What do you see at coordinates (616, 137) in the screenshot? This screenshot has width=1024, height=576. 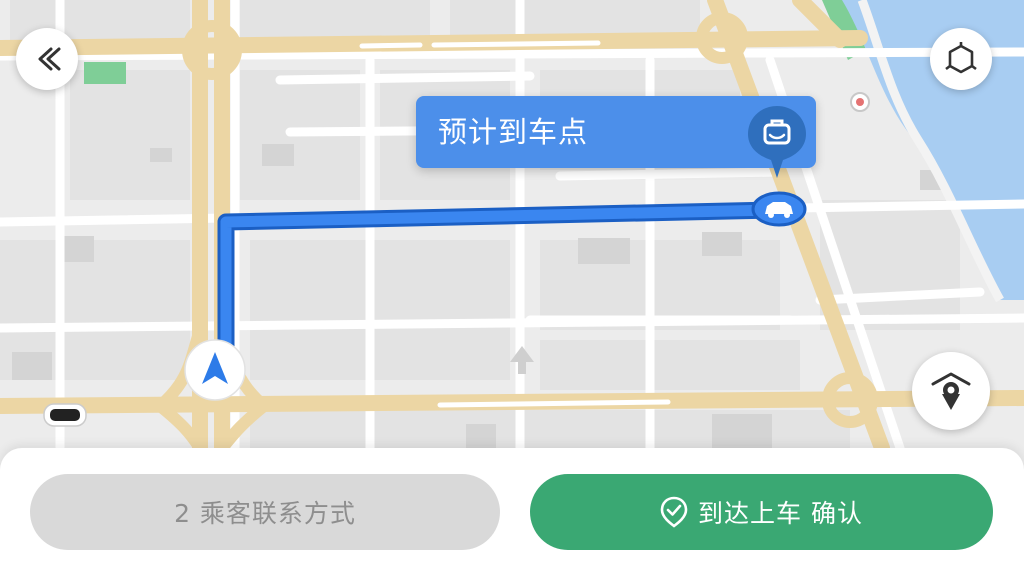 I see `pickup-callout: 预计到车点` at bounding box center [616, 137].